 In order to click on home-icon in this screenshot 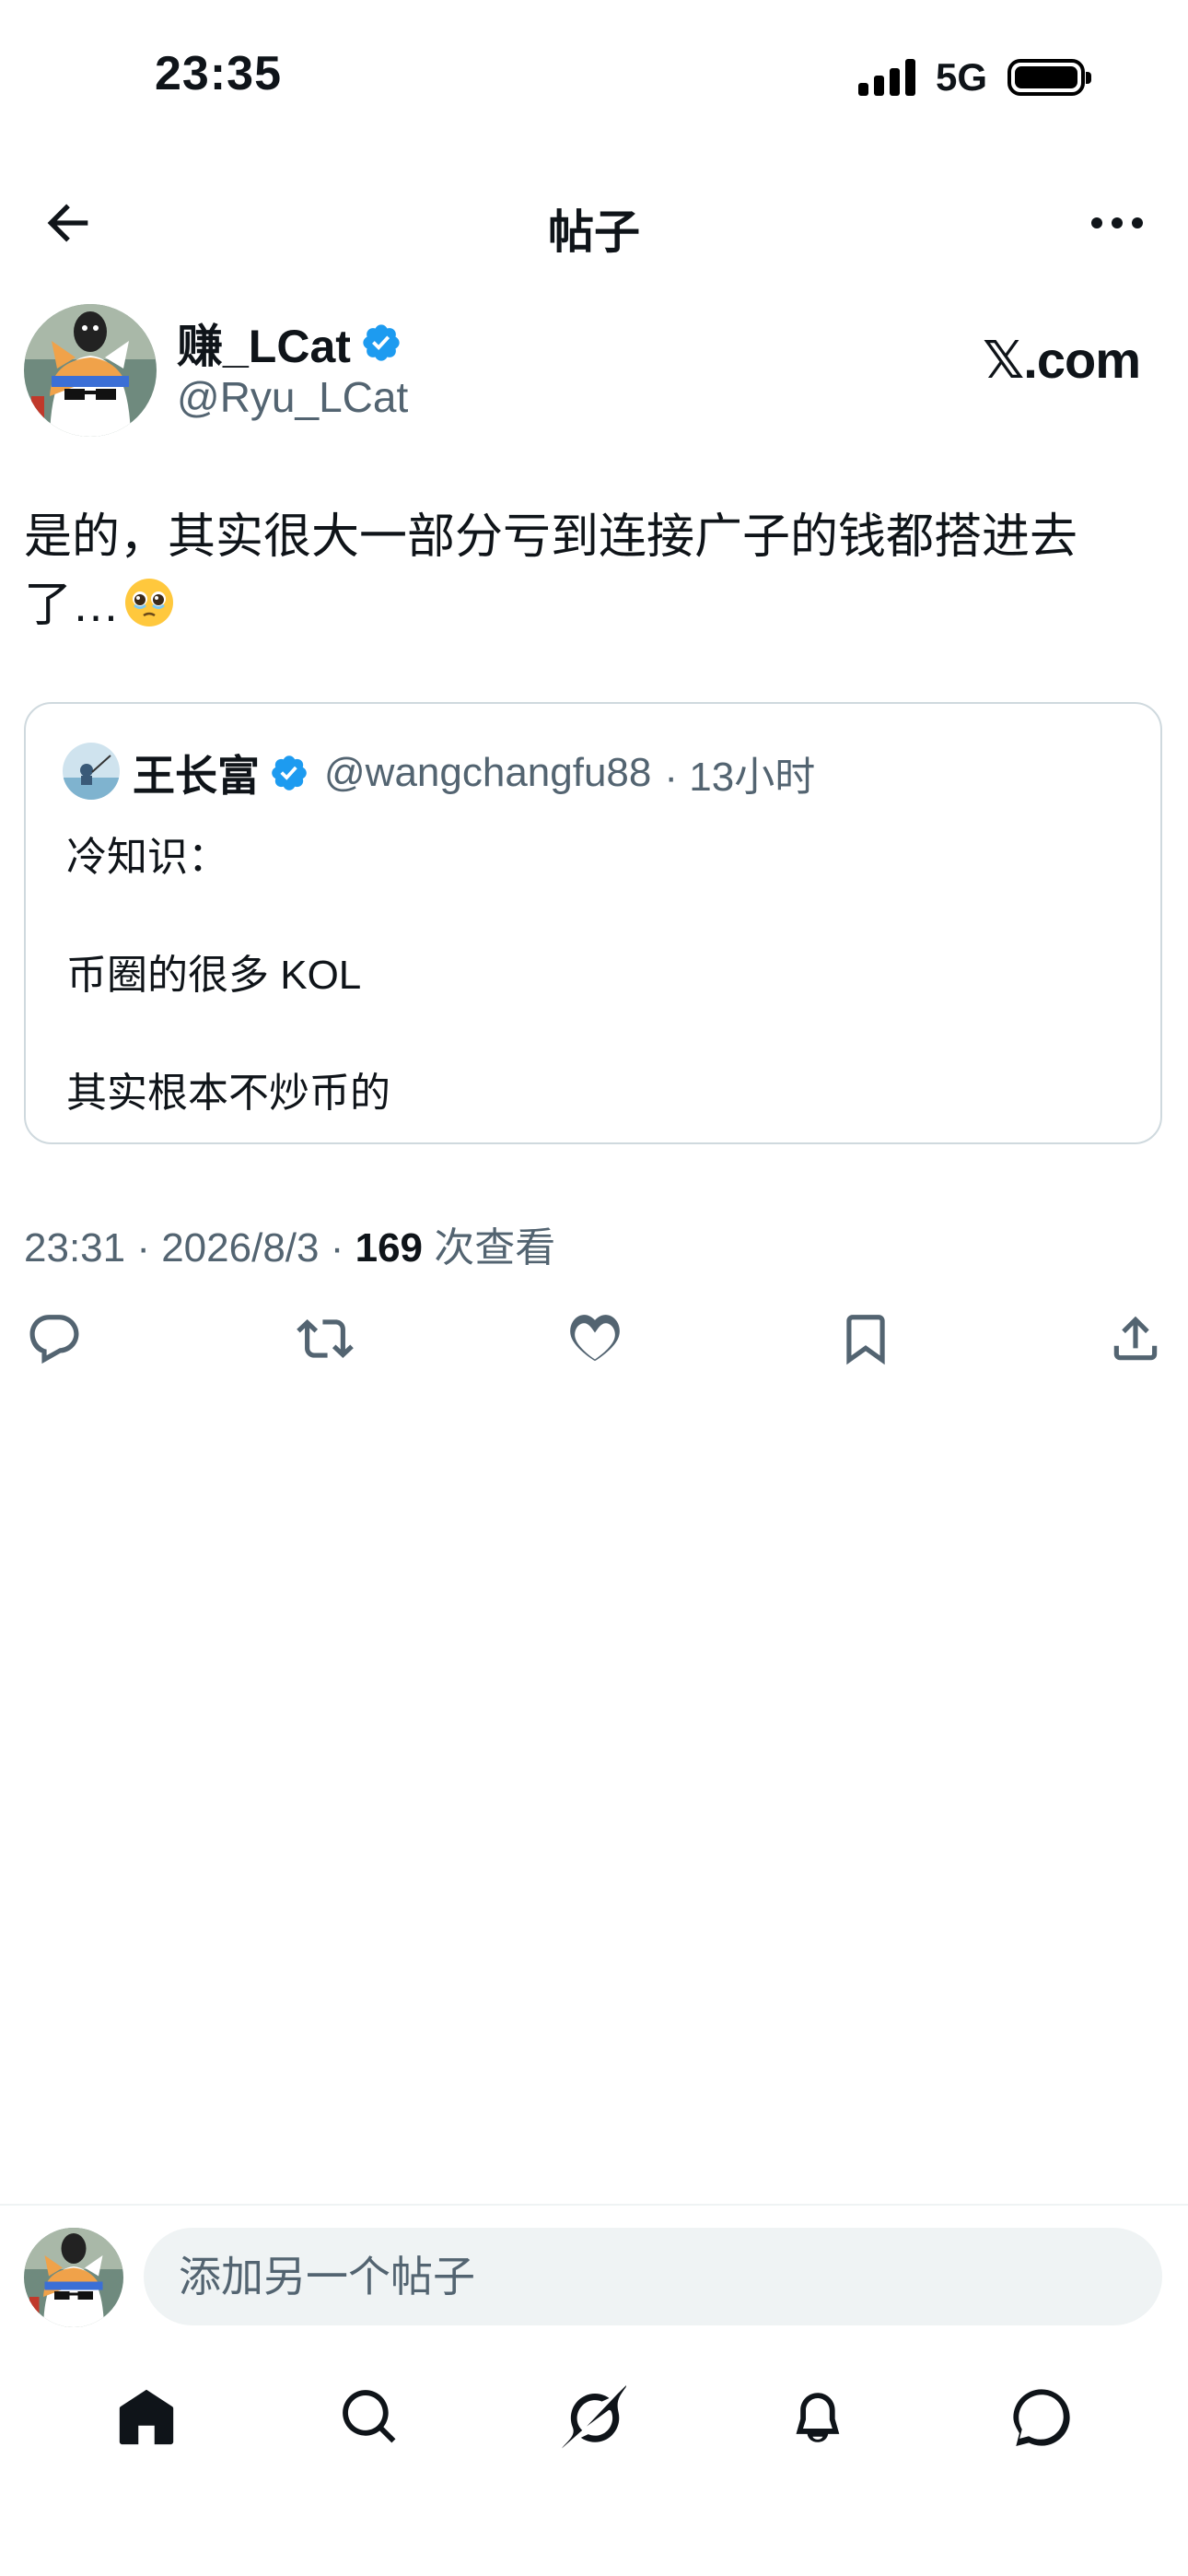, I will do `click(147, 2417)`.